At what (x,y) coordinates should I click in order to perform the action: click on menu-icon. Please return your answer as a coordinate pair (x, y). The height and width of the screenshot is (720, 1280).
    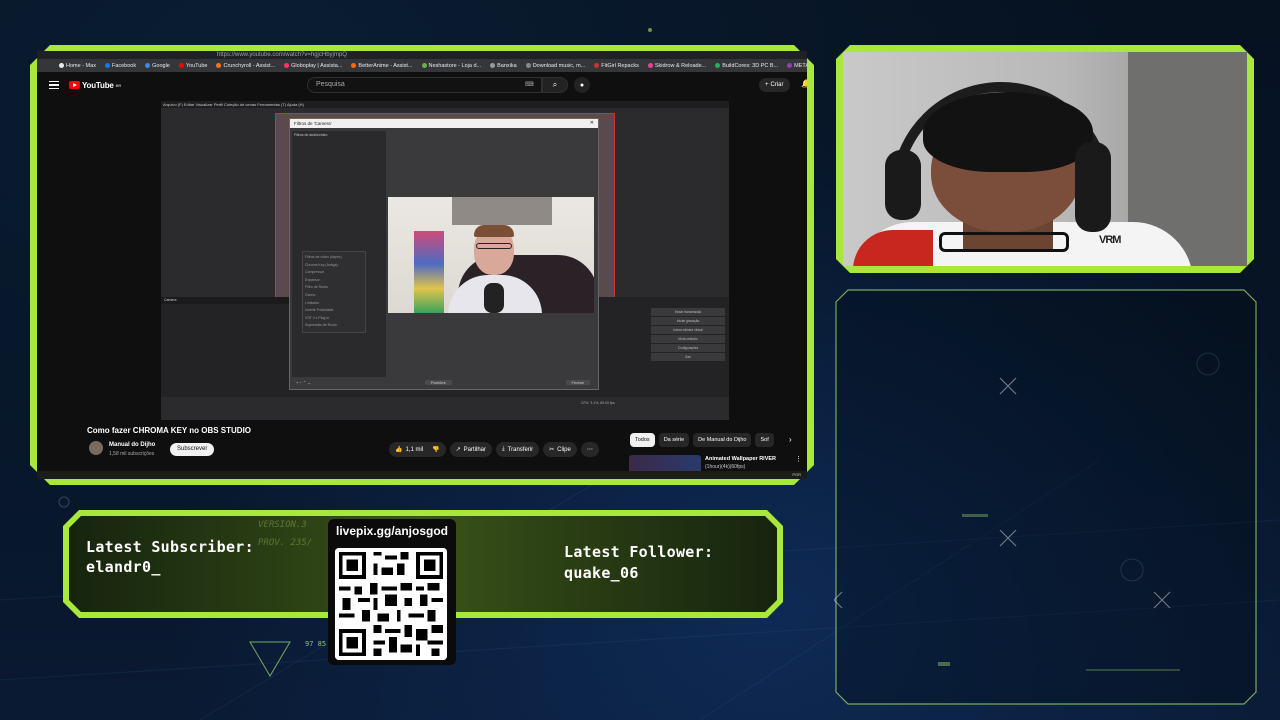
    Looking at the image, I should click on (54, 85).